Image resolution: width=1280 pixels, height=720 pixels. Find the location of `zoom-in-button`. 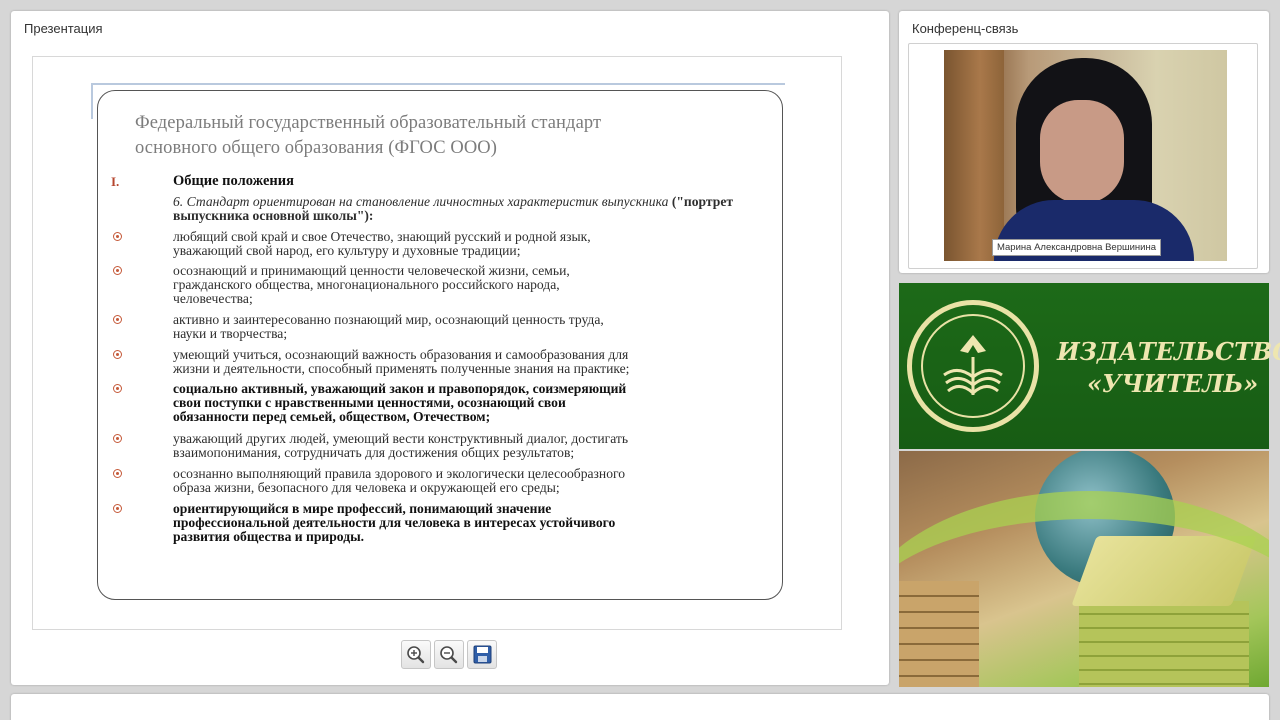

zoom-in-button is located at coordinates (416, 654).